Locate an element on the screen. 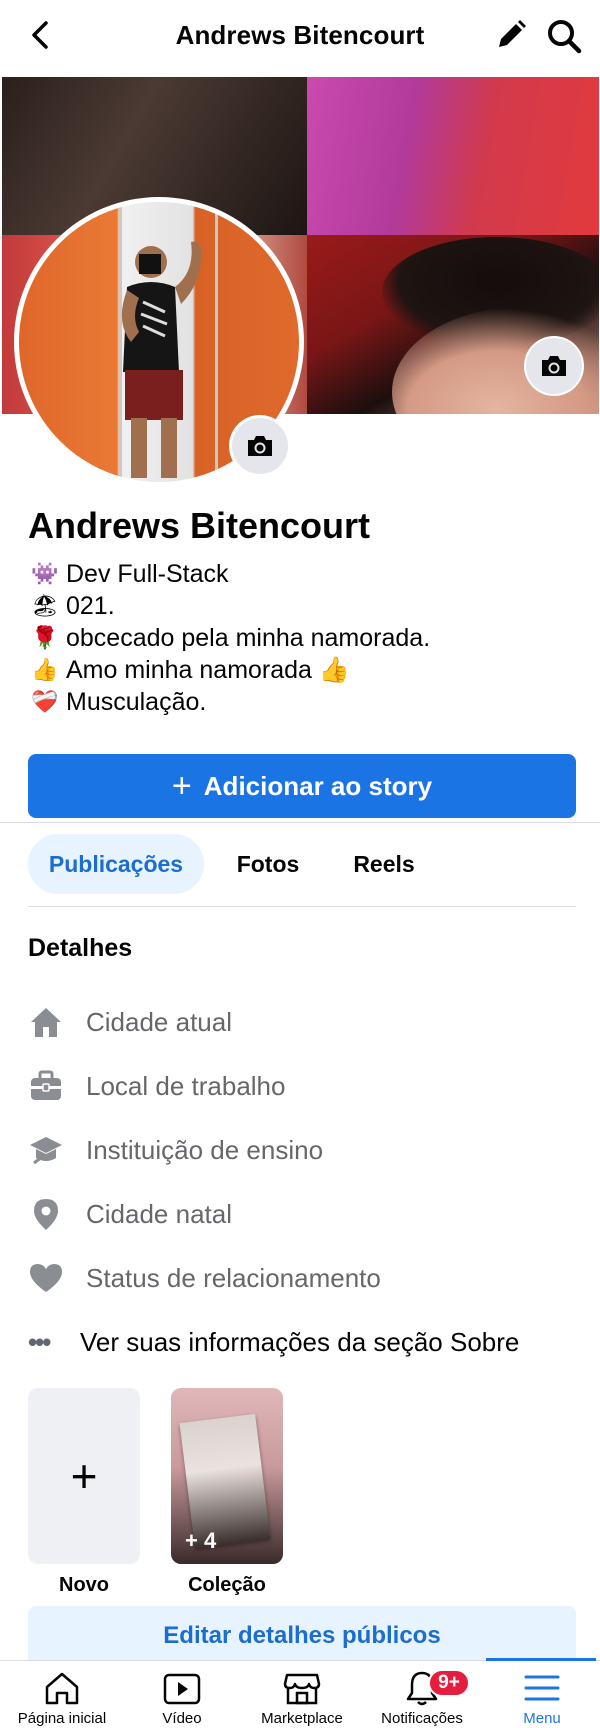 This screenshot has width=600, height=1728. home-icon is located at coordinates (62, 1688).